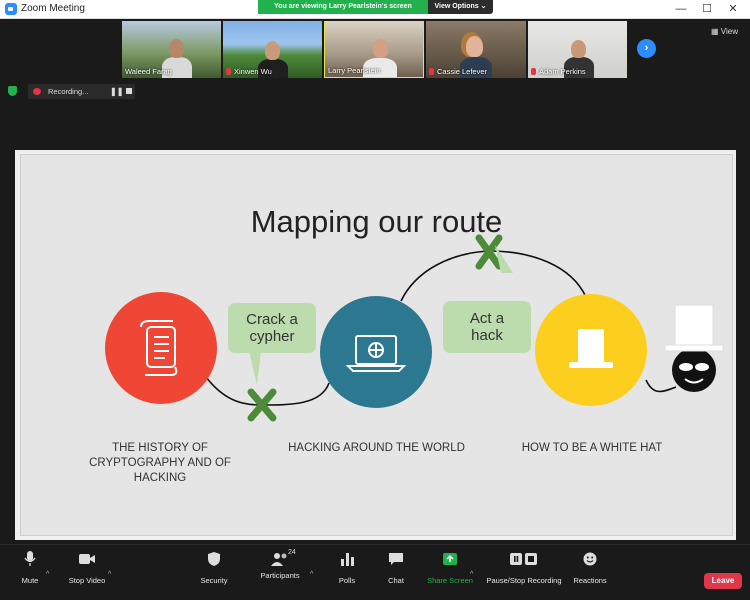 The image size is (750, 600). I want to click on stop-recording-button, so click(129, 91).